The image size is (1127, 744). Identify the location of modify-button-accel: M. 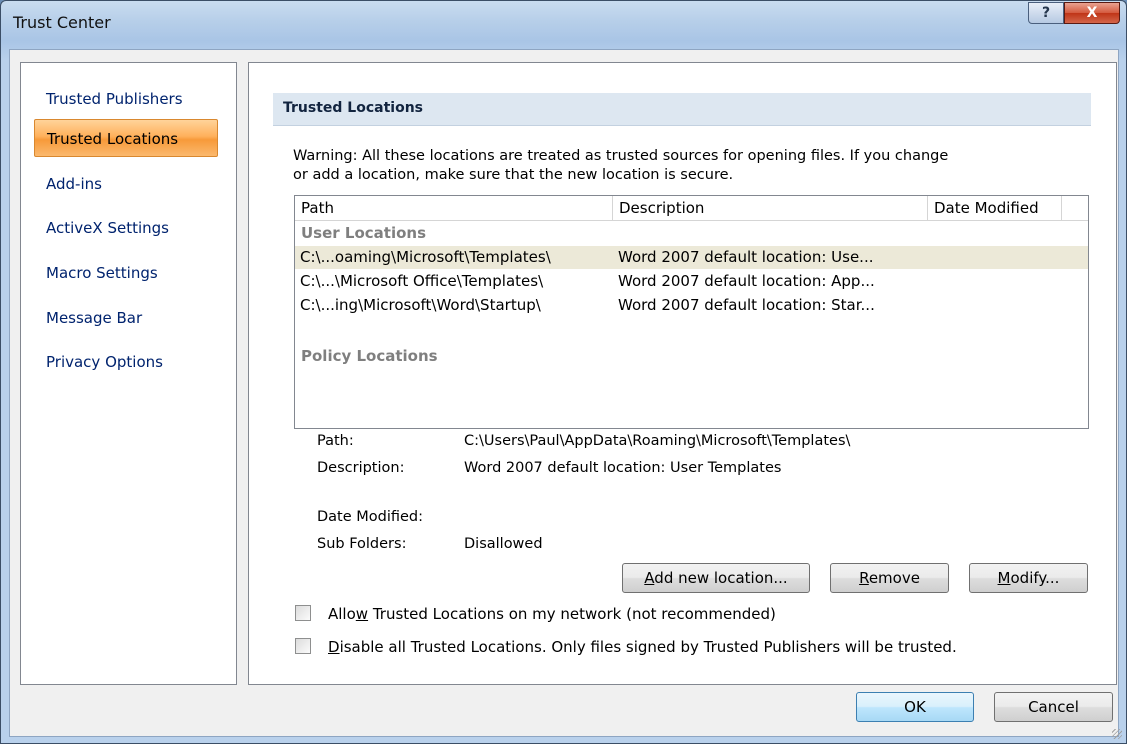
(1004, 578).